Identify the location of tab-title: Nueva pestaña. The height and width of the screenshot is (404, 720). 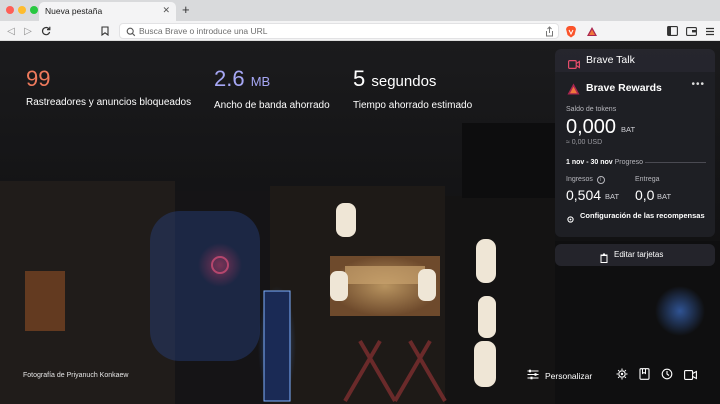
(74, 11).